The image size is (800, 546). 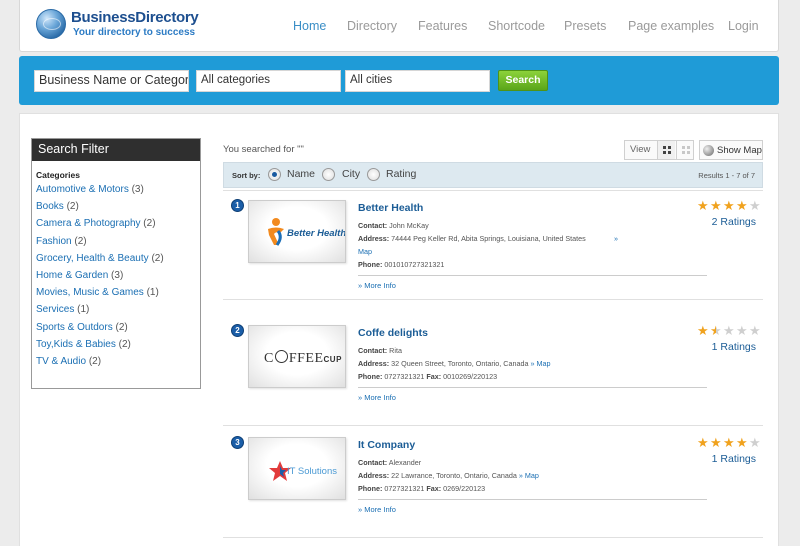 I want to click on category-link: Services, so click(x=55, y=309).